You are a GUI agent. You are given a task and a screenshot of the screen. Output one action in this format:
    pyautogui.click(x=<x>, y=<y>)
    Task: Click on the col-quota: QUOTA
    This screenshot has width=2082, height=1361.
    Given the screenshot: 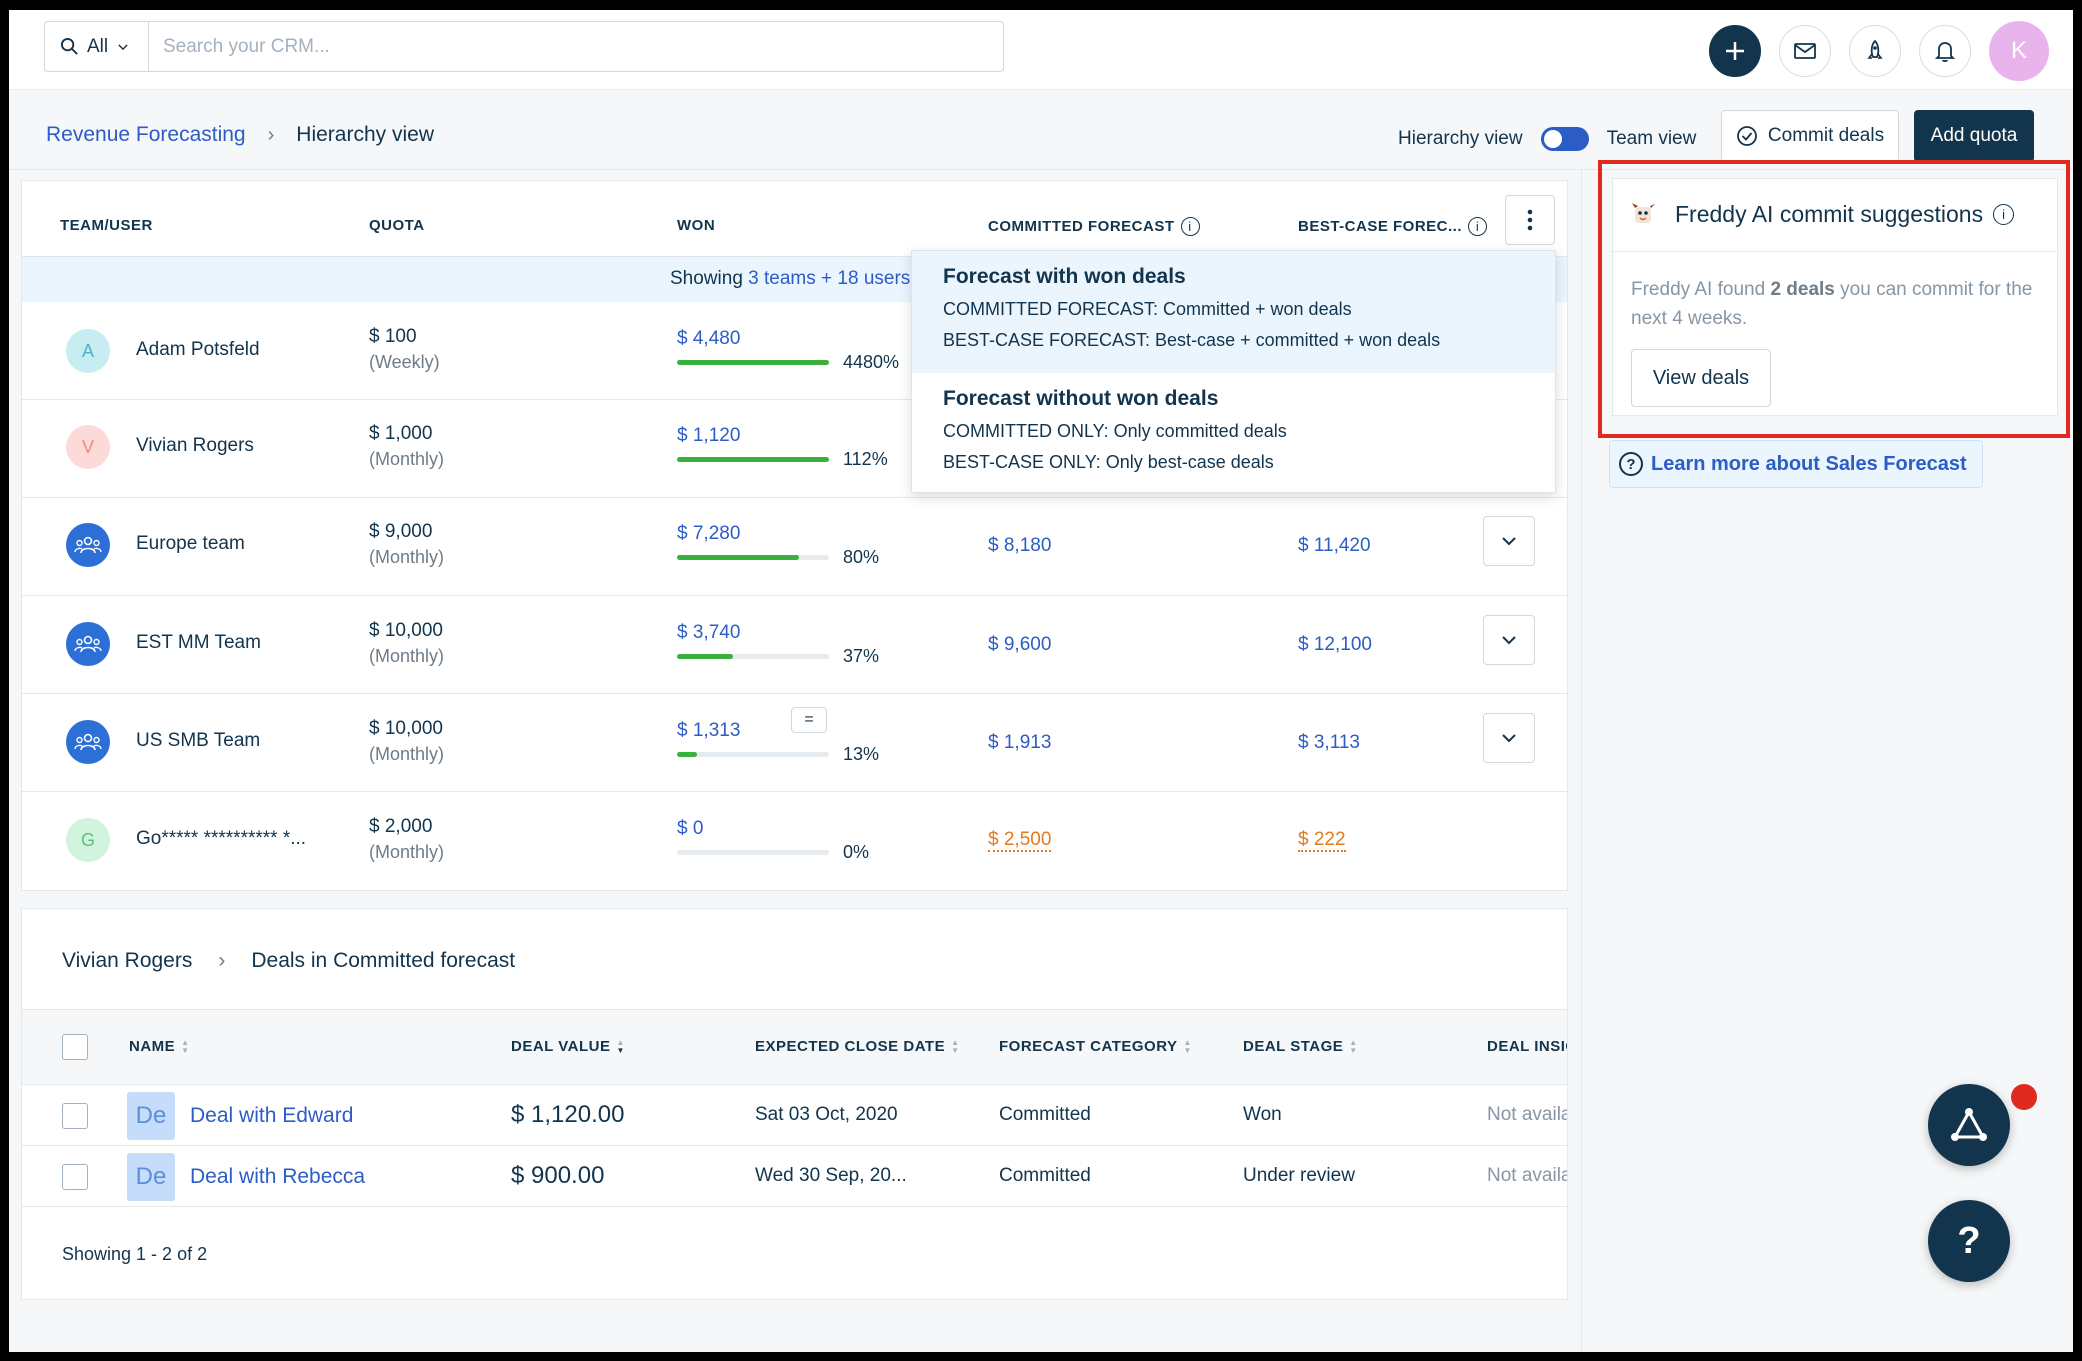 What is the action you would take?
    pyautogui.click(x=397, y=225)
    